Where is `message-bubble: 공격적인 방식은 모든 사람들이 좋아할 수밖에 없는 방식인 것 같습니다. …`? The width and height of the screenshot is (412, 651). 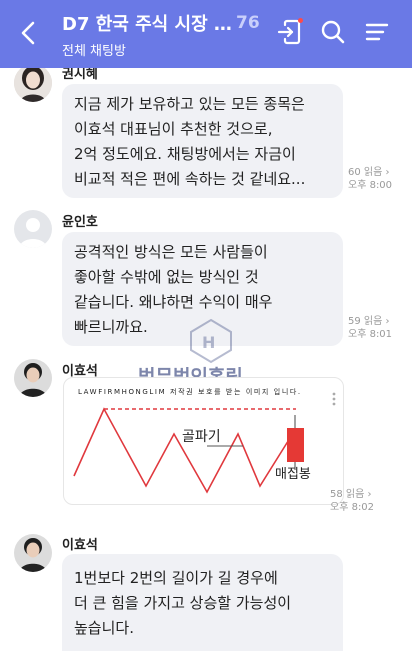
message-bubble: 공격적인 방식은 모든 사람들이 좋아할 수밖에 없는 방식인 것 같습니다. … is located at coordinates (202, 289).